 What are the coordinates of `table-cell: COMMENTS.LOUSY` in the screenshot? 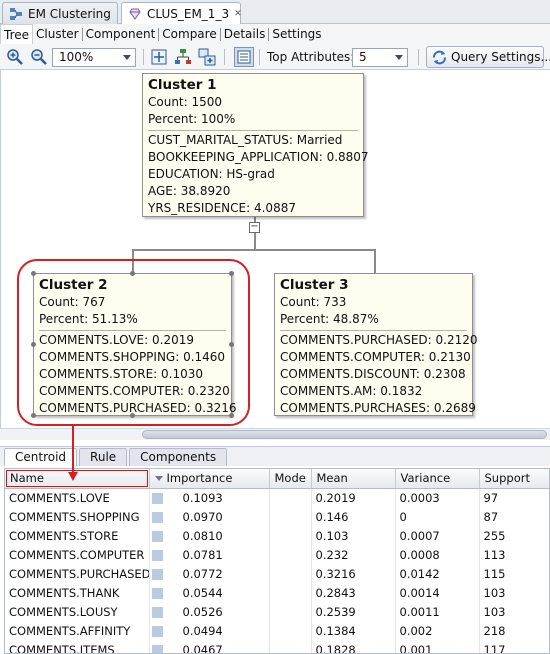 It's located at (77, 611).